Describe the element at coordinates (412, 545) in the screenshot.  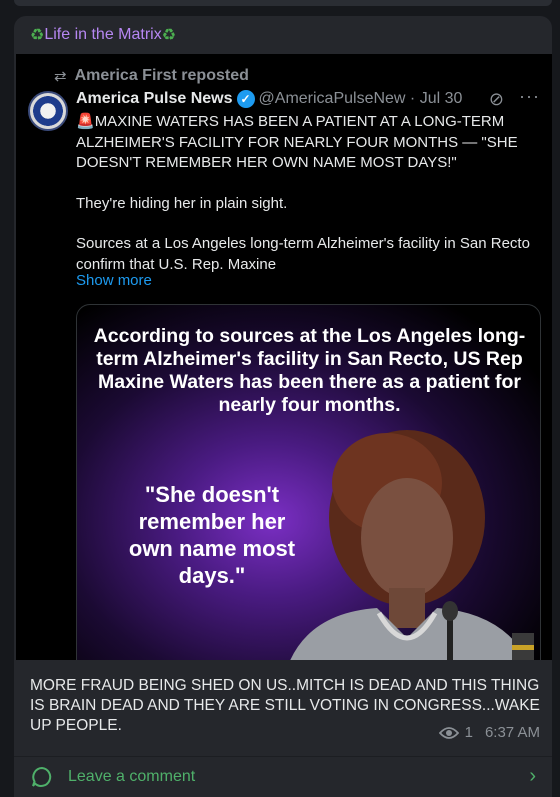
I see `portrait-image` at that location.